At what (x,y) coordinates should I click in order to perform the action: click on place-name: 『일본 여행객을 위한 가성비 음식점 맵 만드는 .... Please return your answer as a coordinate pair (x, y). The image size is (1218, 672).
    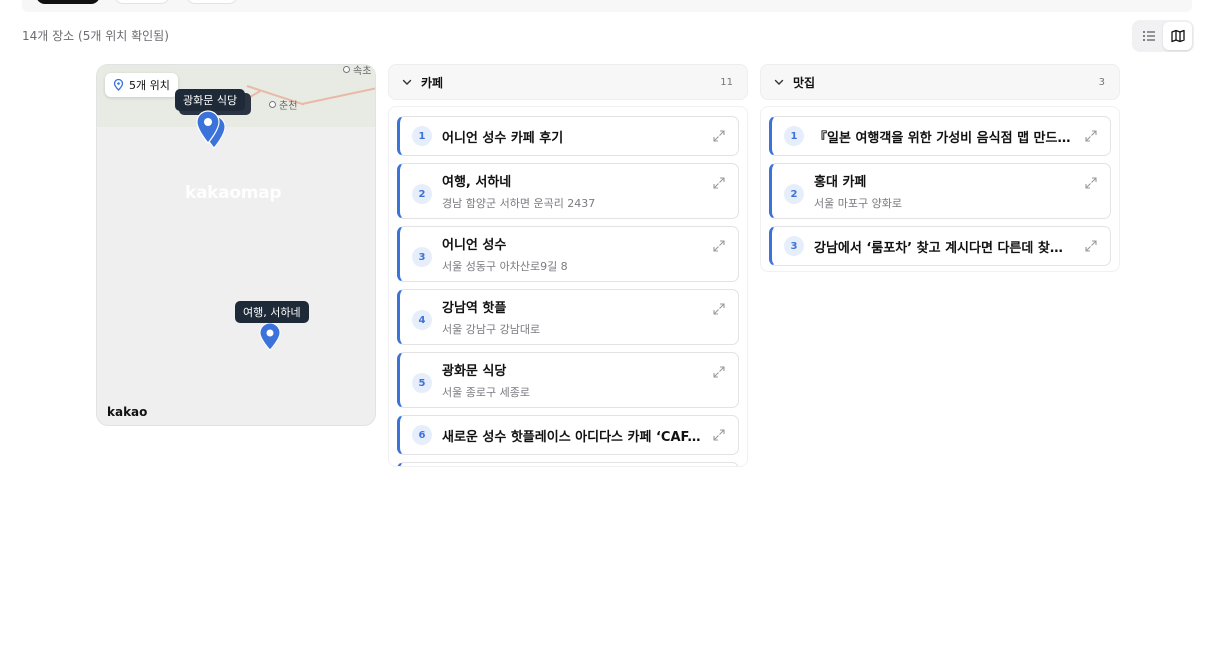
    Looking at the image, I should click on (944, 138).